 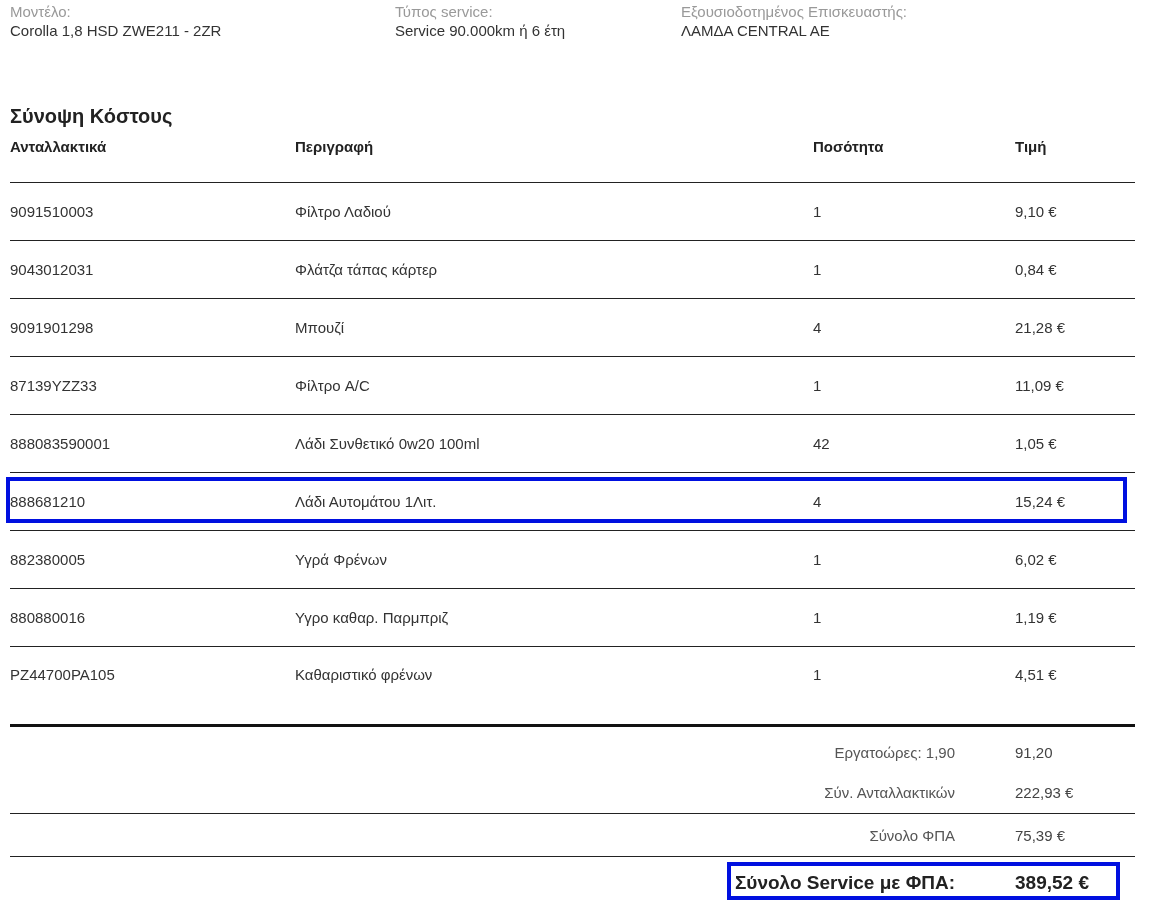 I want to click on field-label: Εξουσιοδοτημένος Επισκευαστής:, so click(x=795, y=12).